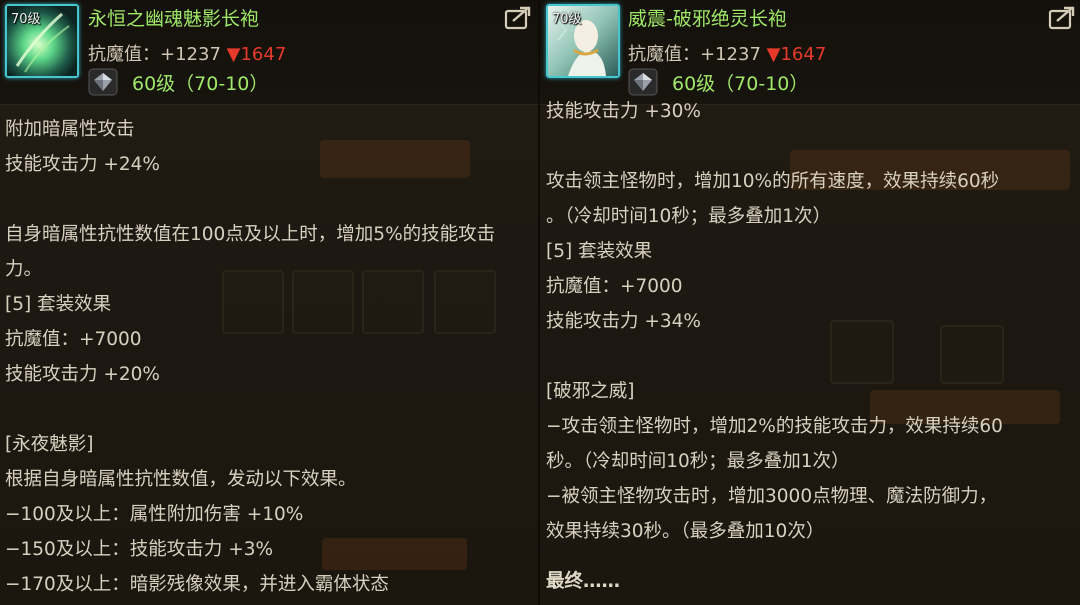  What do you see at coordinates (83, 164) in the screenshot?
I see `description-line: 技能攻击力 +24%` at bounding box center [83, 164].